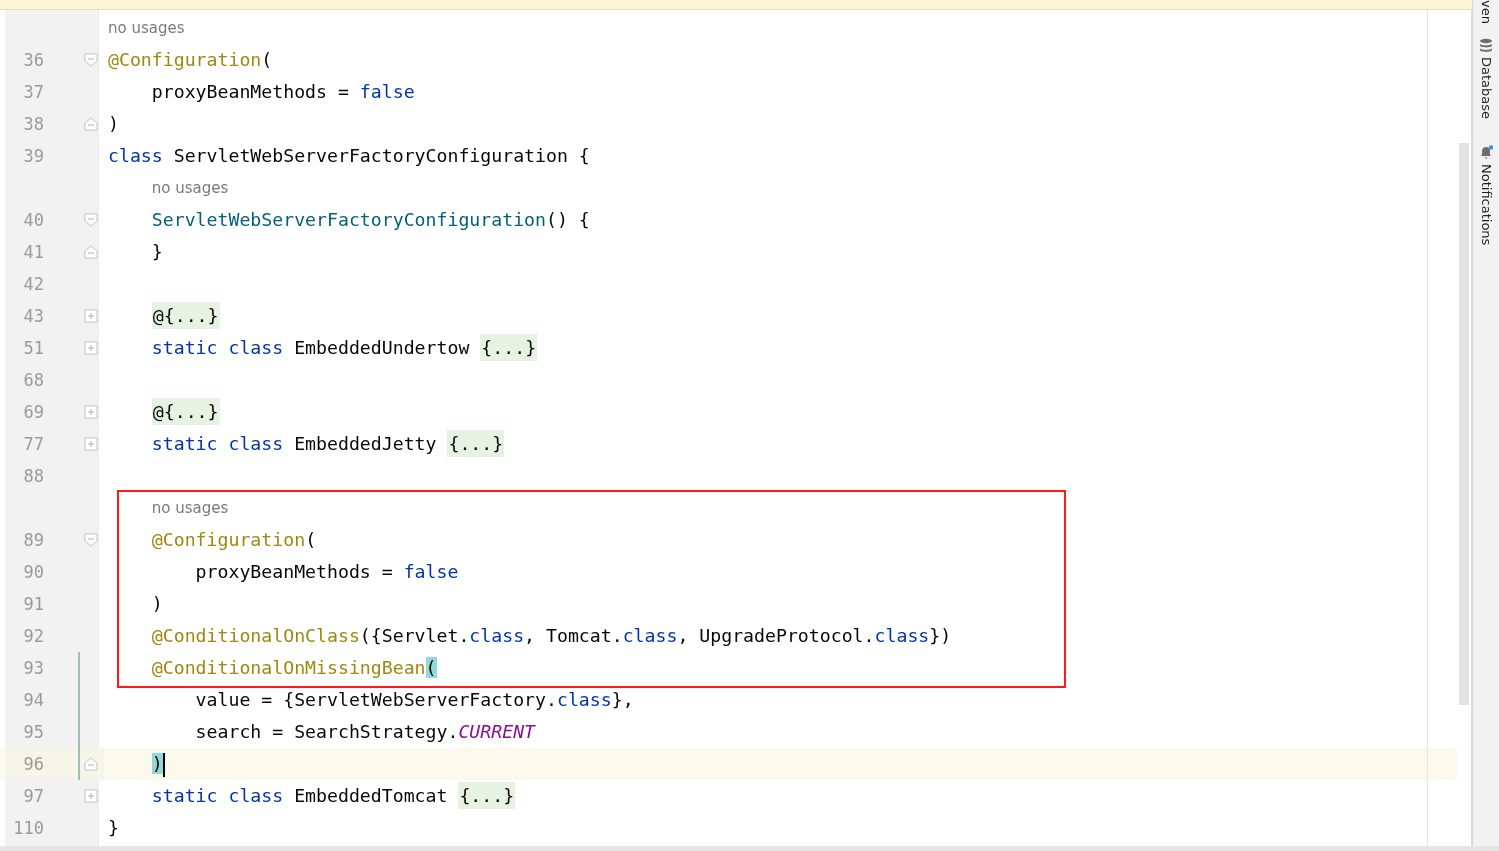 The height and width of the screenshot is (851, 1499). Describe the element at coordinates (1486, 195) in the screenshot. I see `tool-window-button: Notifications` at that location.